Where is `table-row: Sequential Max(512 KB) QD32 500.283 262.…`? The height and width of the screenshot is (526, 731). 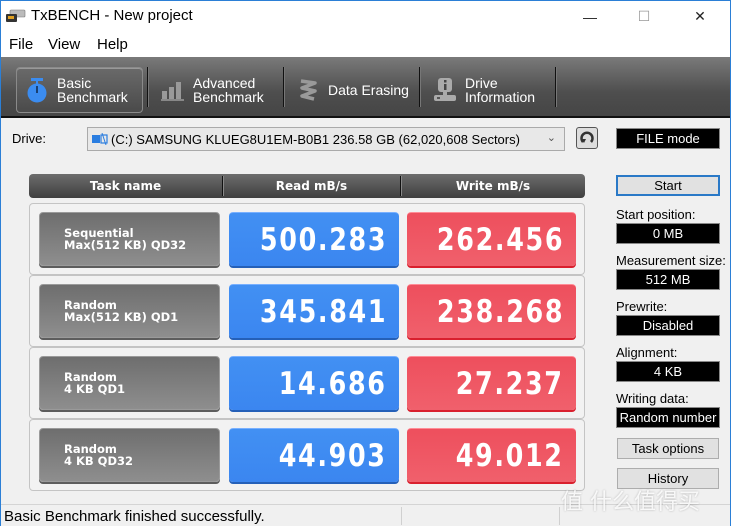
table-row: Sequential Max(512 KB) QD32 500.283 262.… is located at coordinates (307, 239).